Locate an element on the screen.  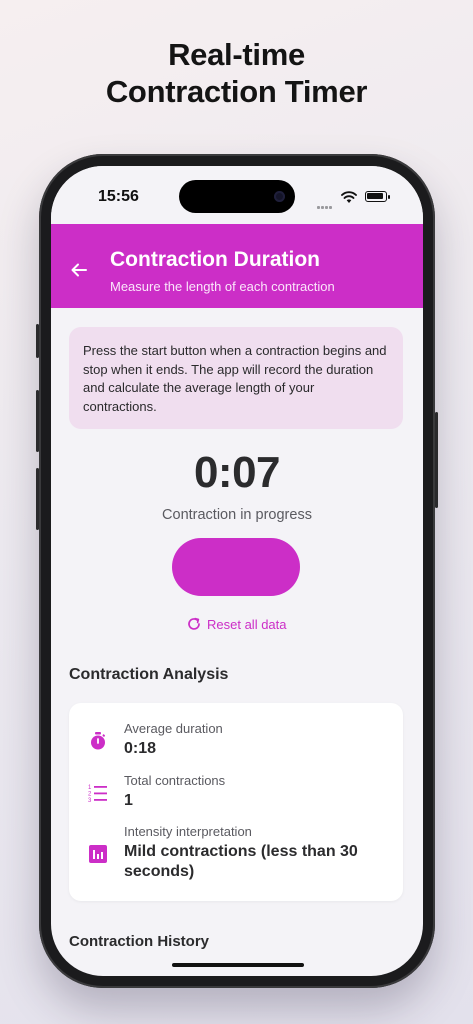
camera-icon is located at coordinates (279, 196).